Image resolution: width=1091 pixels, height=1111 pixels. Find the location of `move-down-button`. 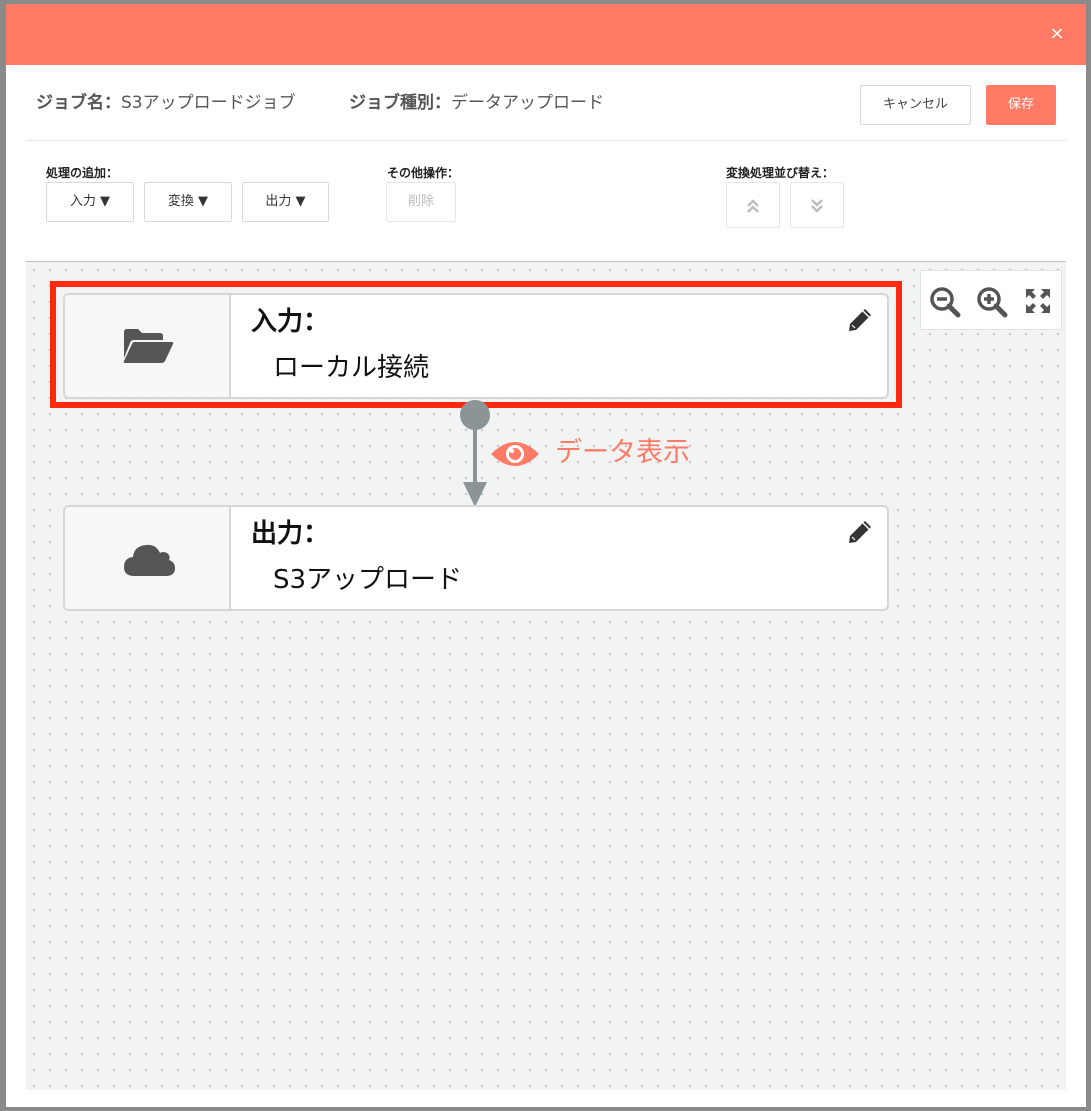

move-down-button is located at coordinates (817, 205).